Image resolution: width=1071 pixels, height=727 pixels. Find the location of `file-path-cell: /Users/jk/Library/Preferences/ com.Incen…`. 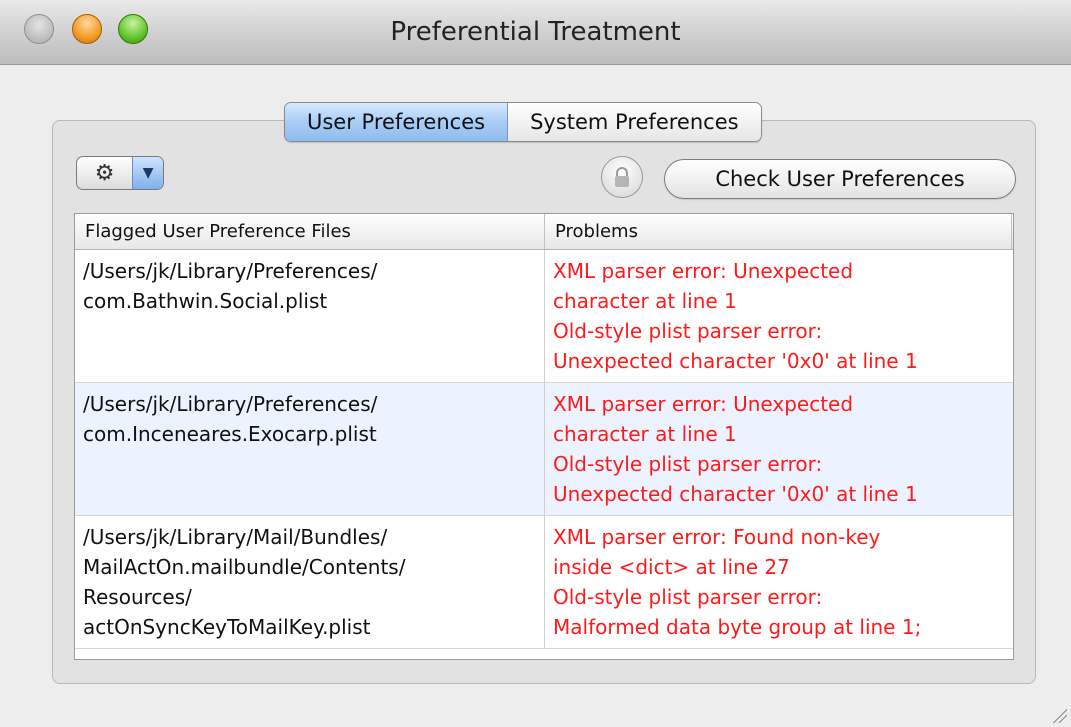

file-path-cell: /Users/jk/Library/Preferences/ com.Incen… is located at coordinates (310, 449).